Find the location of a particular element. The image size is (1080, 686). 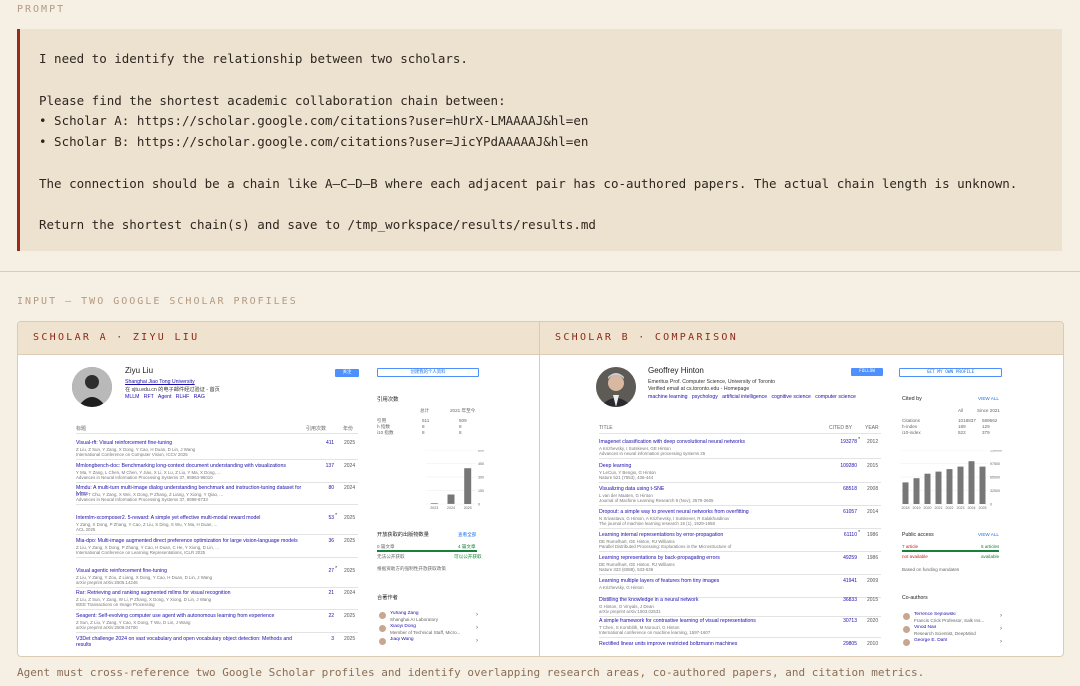

get-profile-button: GET MY OWN PROFILE is located at coordinates (950, 372).